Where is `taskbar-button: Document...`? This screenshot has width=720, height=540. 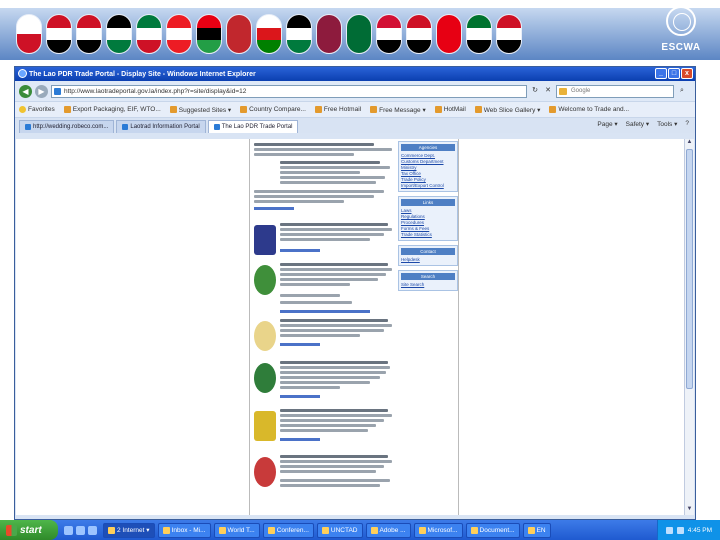
taskbar-button: Document... is located at coordinates (492, 530).